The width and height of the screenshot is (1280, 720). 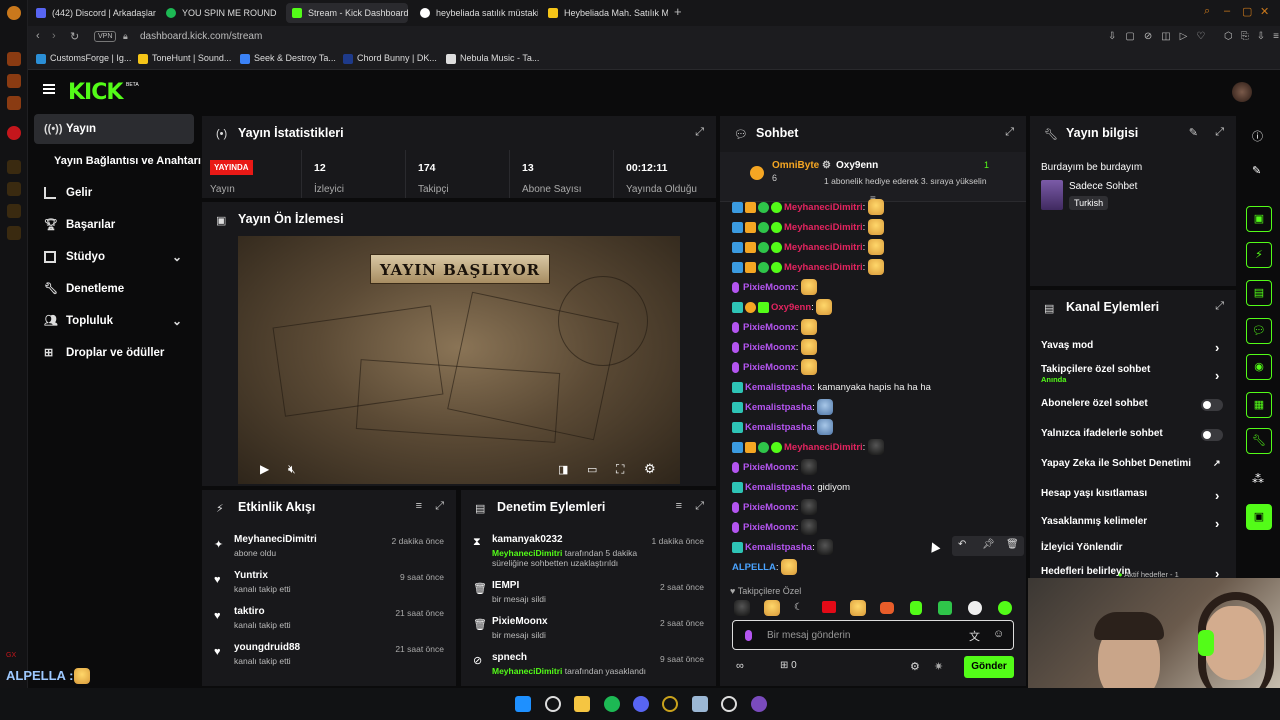 What do you see at coordinates (476, 13) in the screenshot?
I see `browser-tab: heybeliada satılık müstakil` at bounding box center [476, 13].